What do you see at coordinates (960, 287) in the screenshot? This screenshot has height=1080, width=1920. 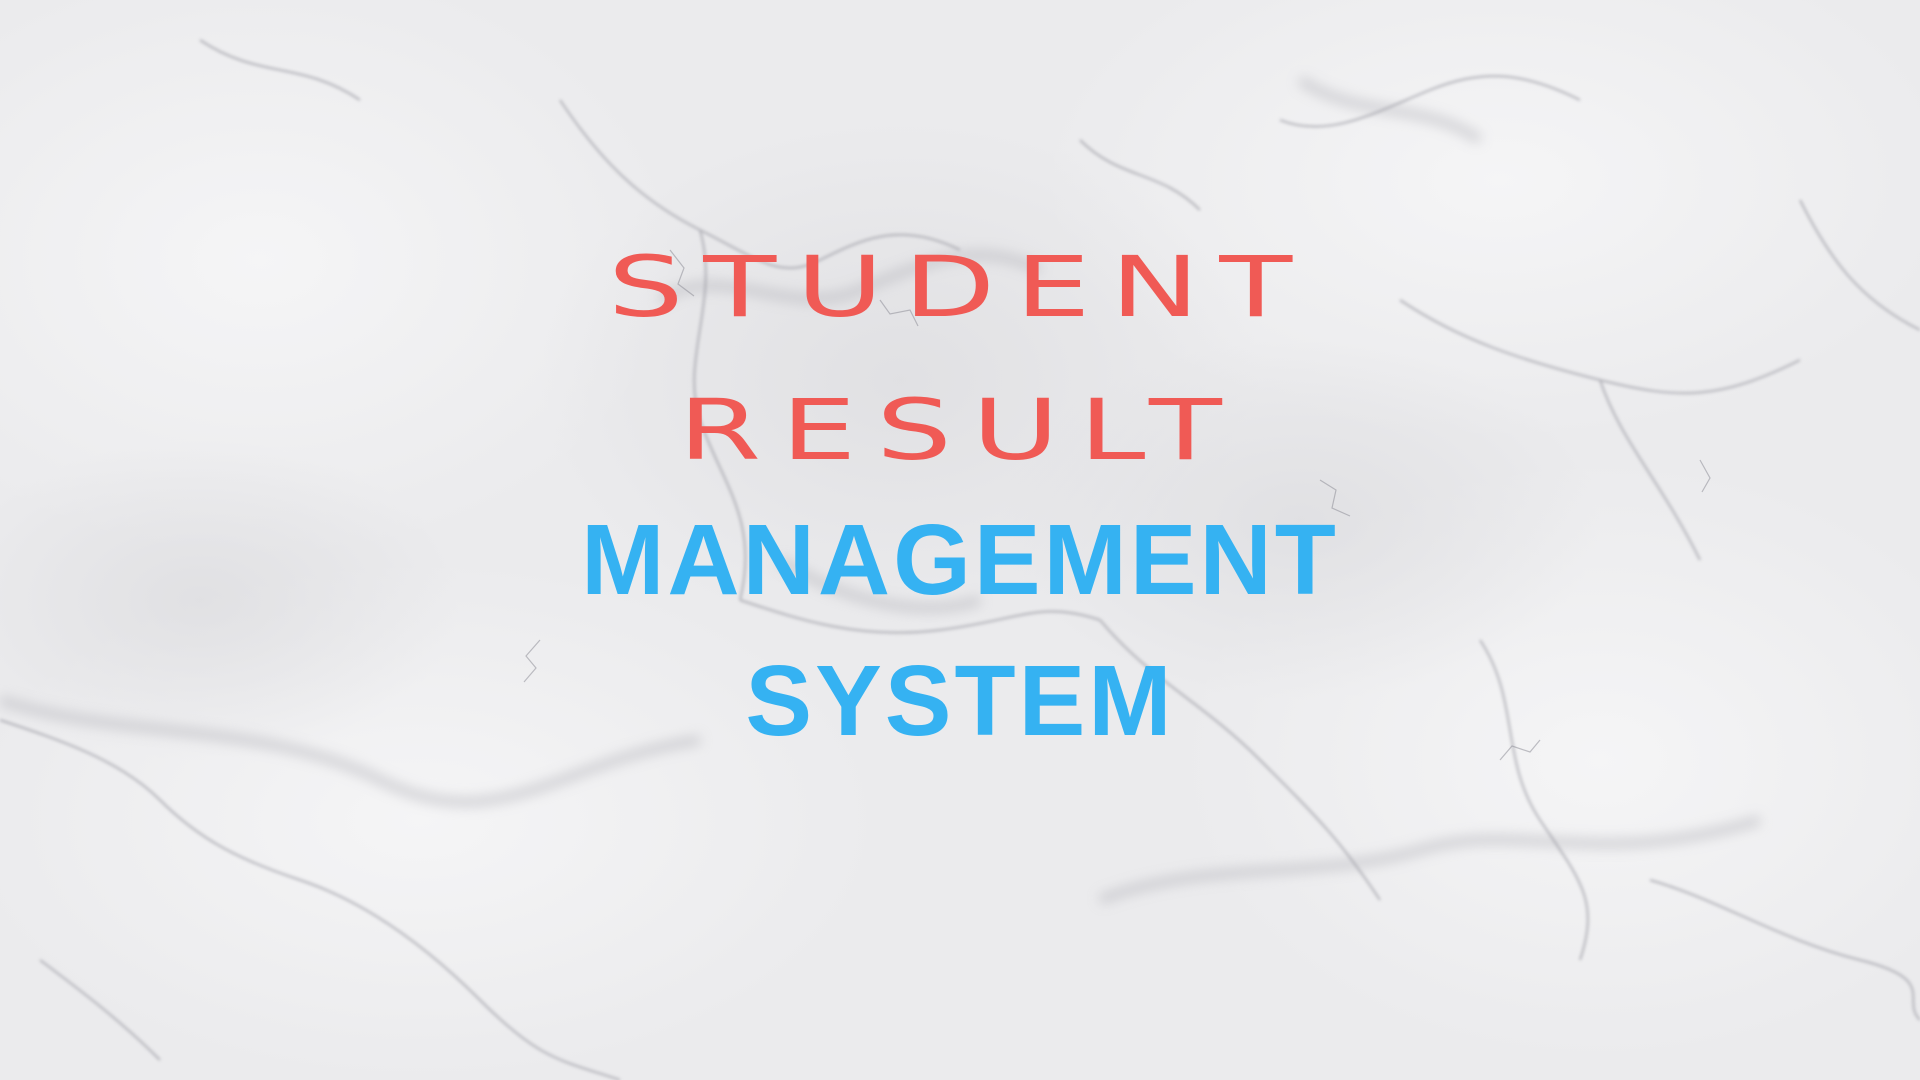 I see `title-line-student: STUDENT` at bounding box center [960, 287].